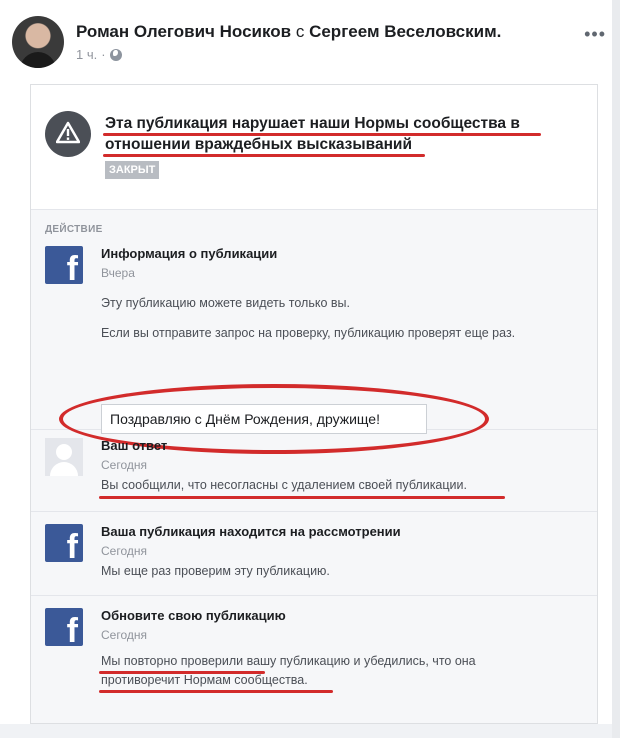 This screenshot has width=620, height=738. What do you see at coordinates (86, 54) in the screenshot?
I see `post-time: 1 ч.` at bounding box center [86, 54].